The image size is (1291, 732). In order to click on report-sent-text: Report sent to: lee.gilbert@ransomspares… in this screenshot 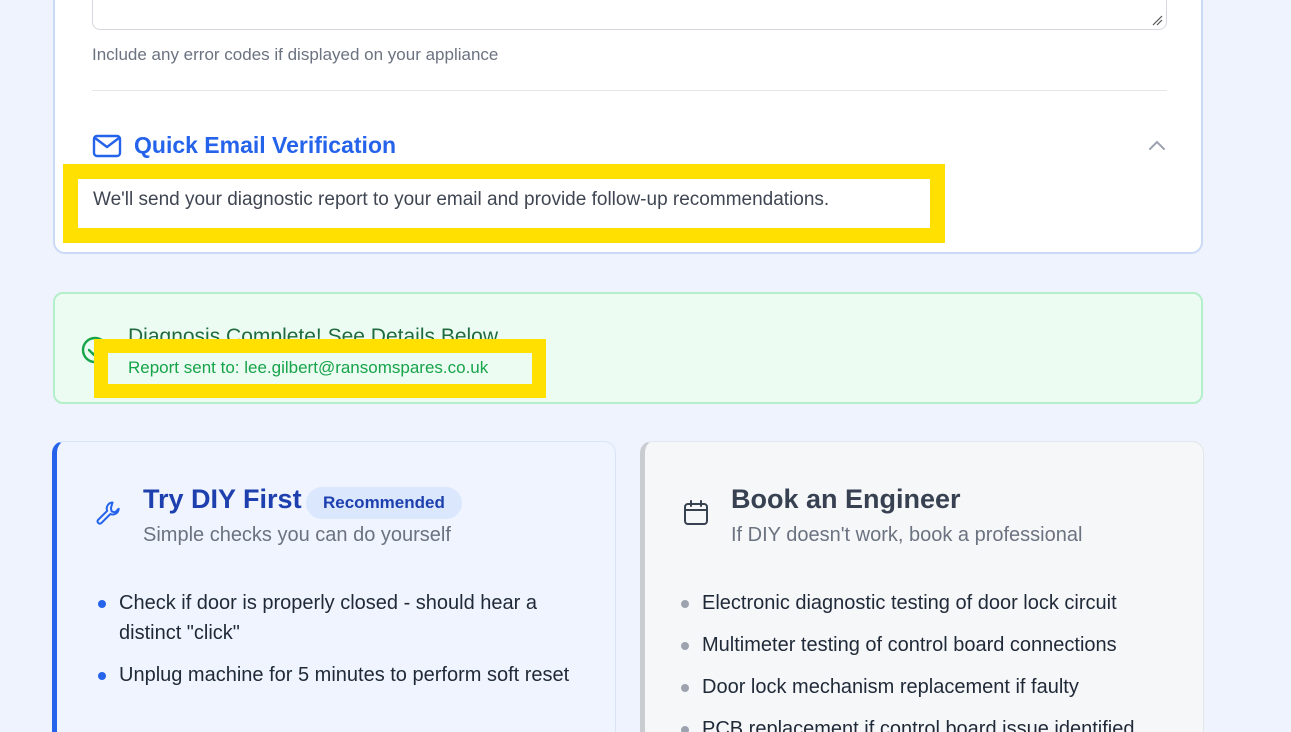, I will do `click(308, 367)`.